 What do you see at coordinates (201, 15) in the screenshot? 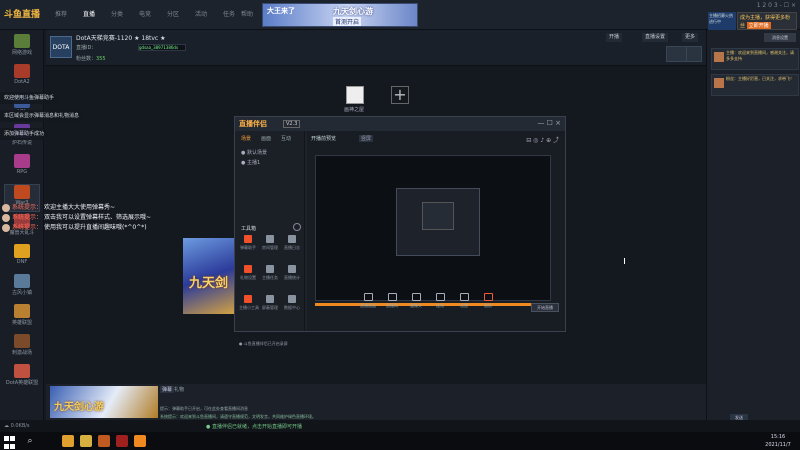
I see `nav-tab: 活动` at bounding box center [201, 15].